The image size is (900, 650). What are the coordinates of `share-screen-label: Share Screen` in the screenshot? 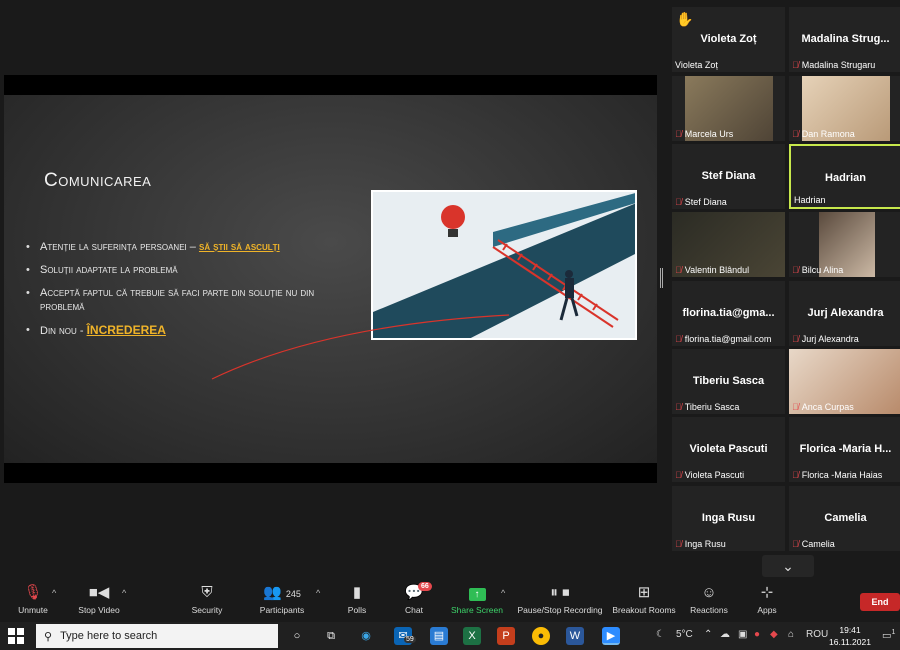 It's located at (477, 610).